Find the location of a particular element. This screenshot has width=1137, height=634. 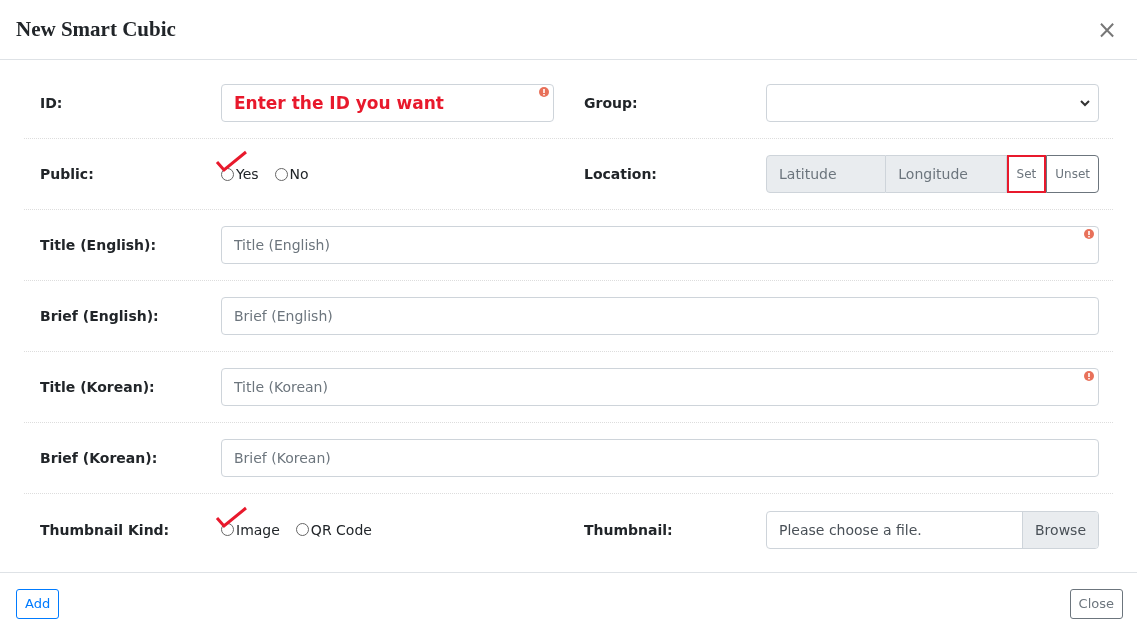

field-label: Public: is located at coordinates (67, 174).